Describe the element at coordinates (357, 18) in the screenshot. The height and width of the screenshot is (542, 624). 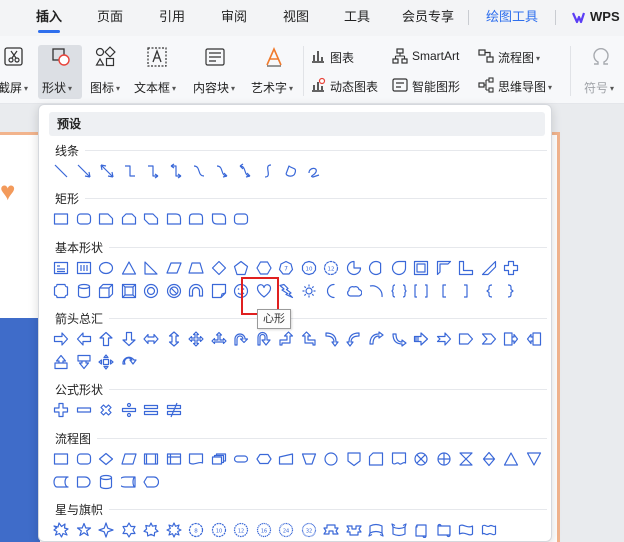
I see `tab-tools: 工具` at that location.